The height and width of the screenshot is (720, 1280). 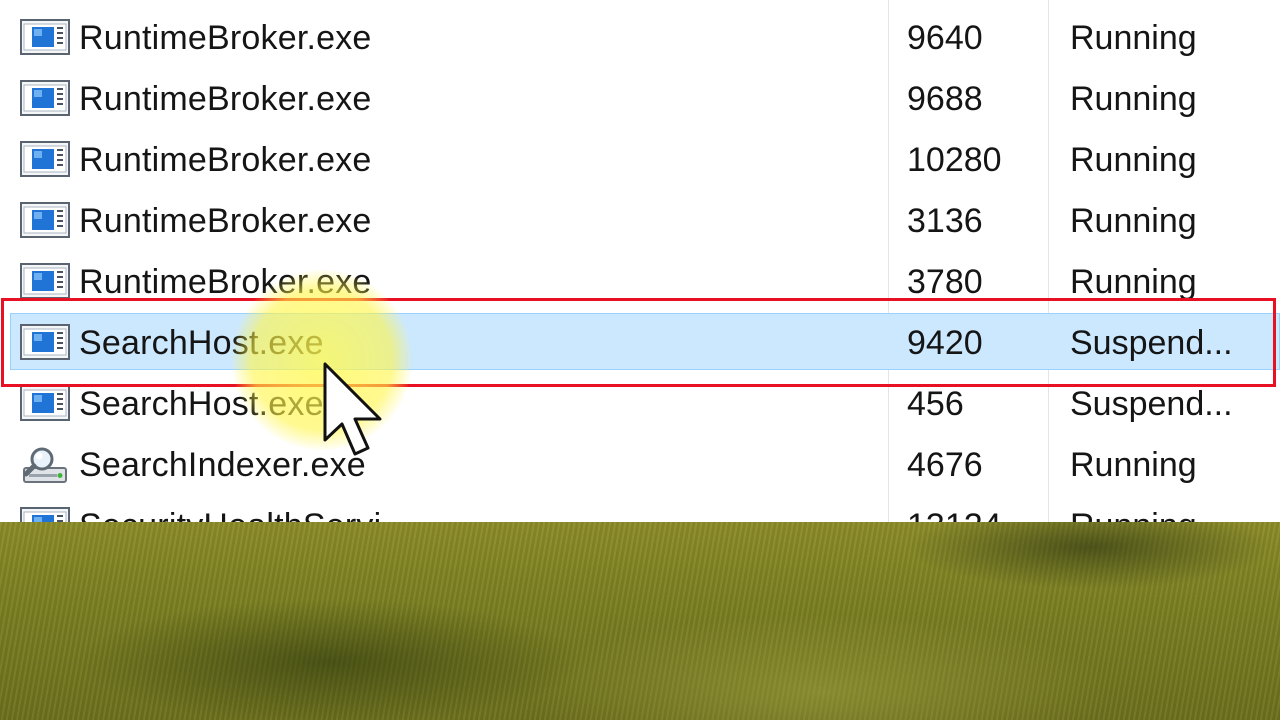 What do you see at coordinates (640, 158) in the screenshot?
I see `table-row: RuntimeBroker.exe 10280 Running` at bounding box center [640, 158].